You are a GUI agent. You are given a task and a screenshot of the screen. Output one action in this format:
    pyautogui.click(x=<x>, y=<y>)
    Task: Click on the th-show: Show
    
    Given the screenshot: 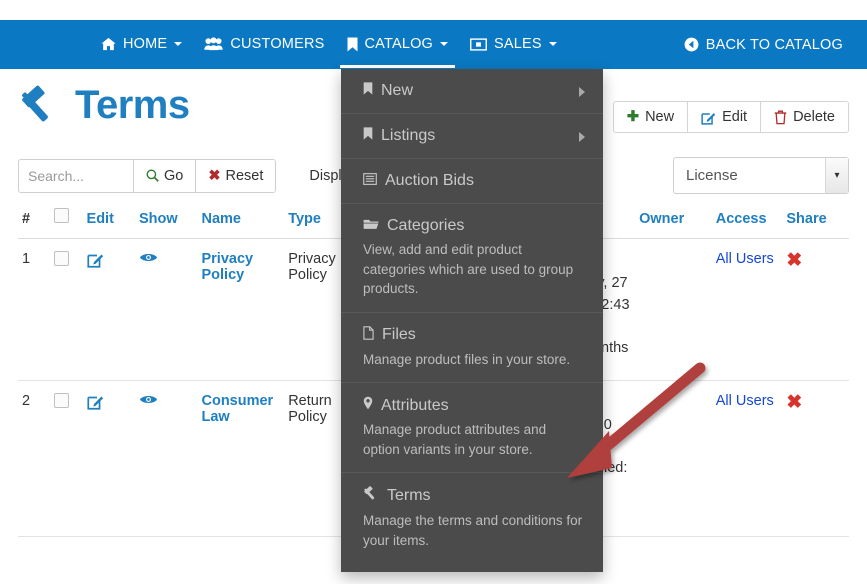 What is the action you would take?
    pyautogui.click(x=166, y=223)
    